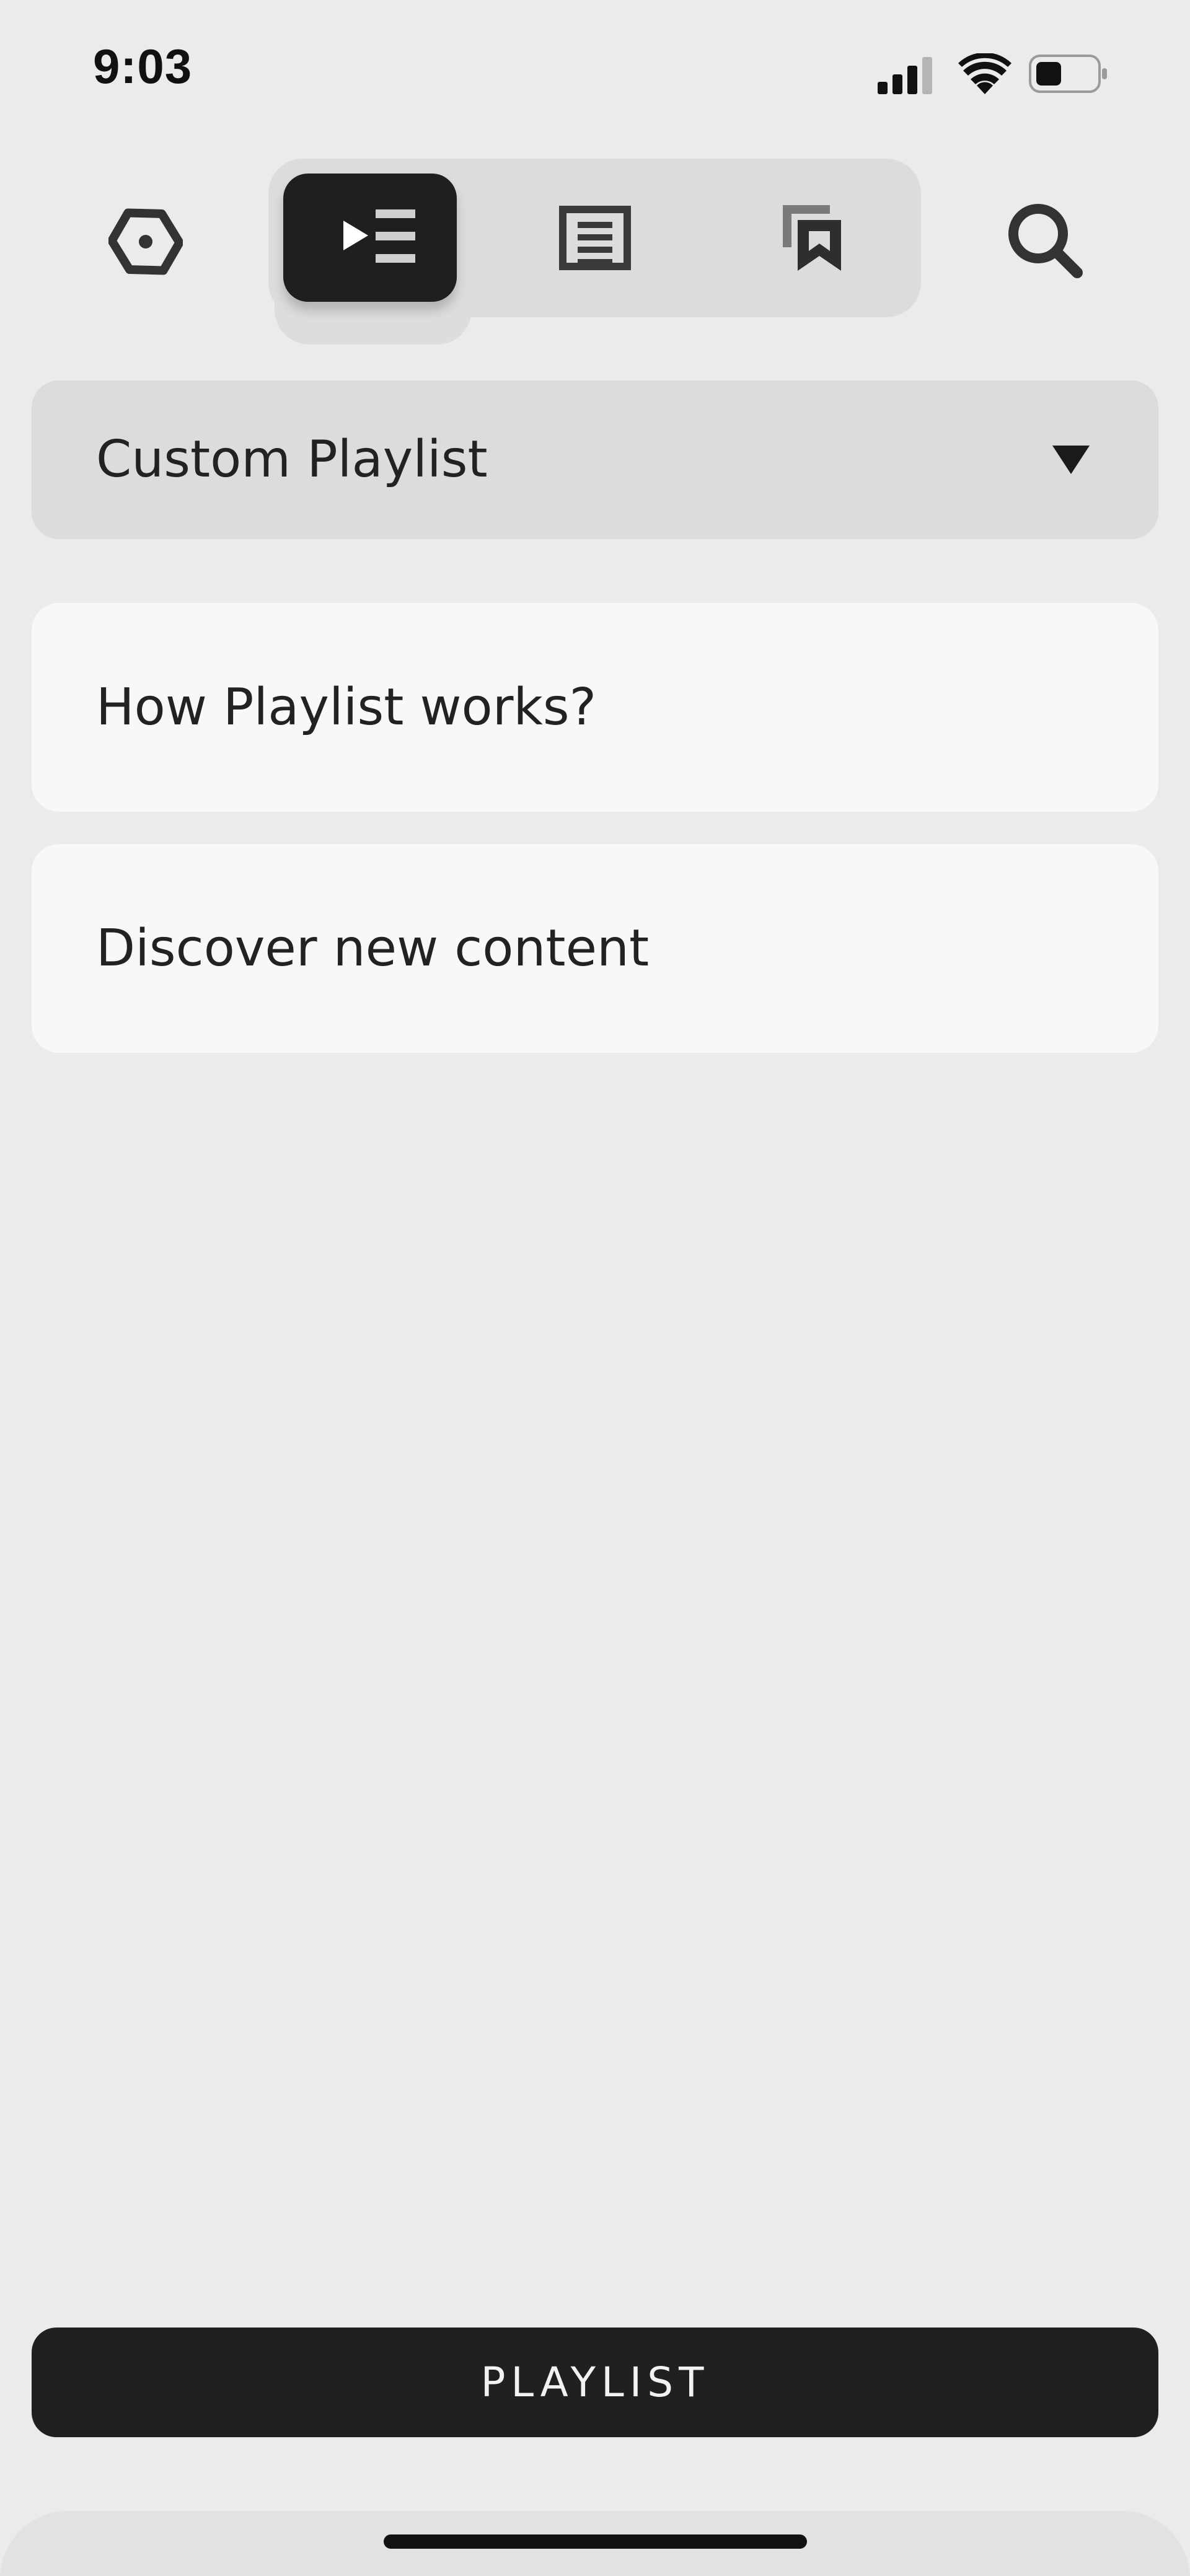 The image size is (1190, 2576). I want to click on tab-playlist, so click(377, 238).